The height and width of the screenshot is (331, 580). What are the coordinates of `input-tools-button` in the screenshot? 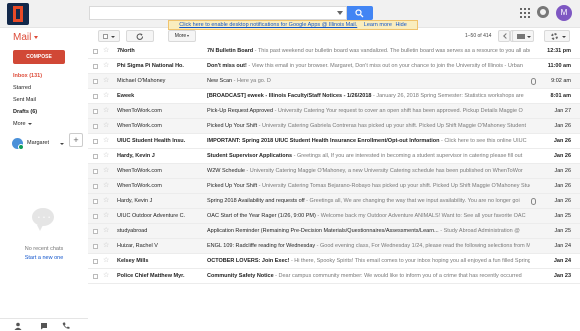 It's located at (523, 36).